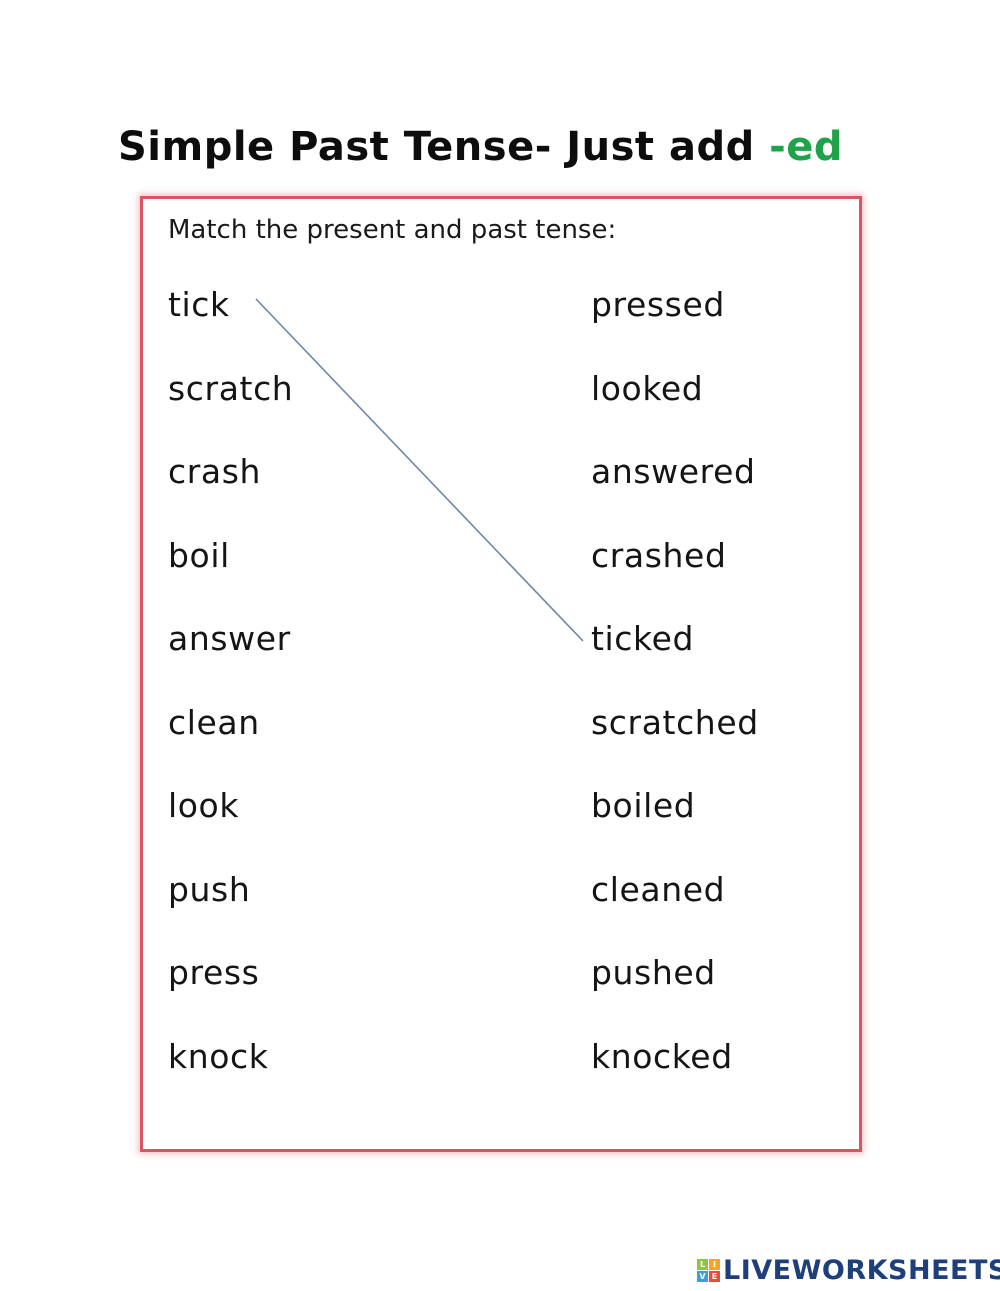 This screenshot has width=1000, height=1291. I want to click on present-word-knock: knock, so click(218, 1056).